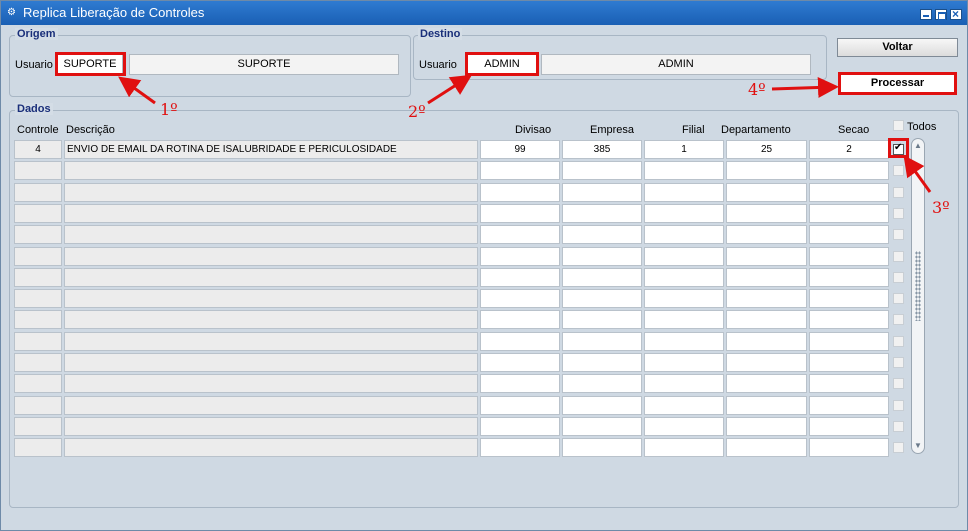 The height and width of the screenshot is (531, 968). What do you see at coordinates (684, 149) in the screenshot?
I see `cell-filial: 1` at bounding box center [684, 149].